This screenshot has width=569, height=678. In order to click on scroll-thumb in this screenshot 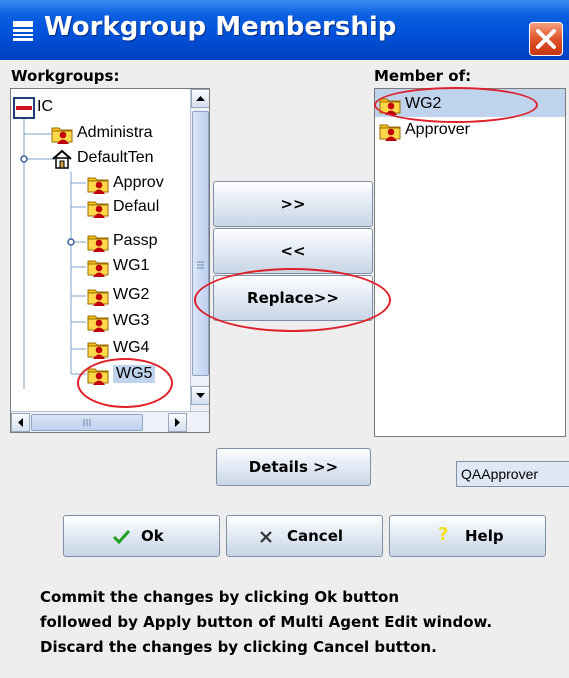, I will do `click(200, 243)`.